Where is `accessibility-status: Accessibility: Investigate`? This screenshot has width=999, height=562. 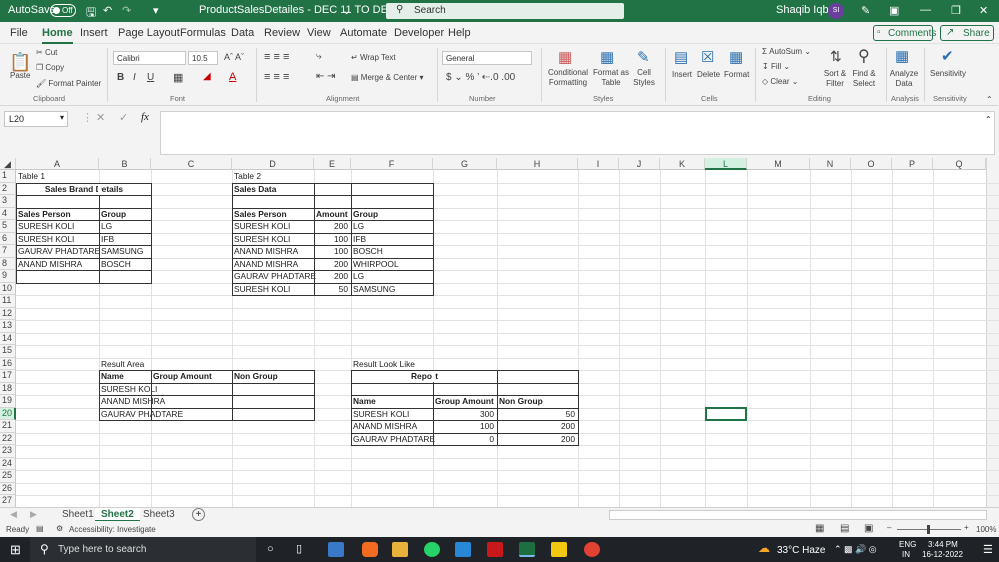
accessibility-status: Accessibility: Investigate is located at coordinates (112, 529).